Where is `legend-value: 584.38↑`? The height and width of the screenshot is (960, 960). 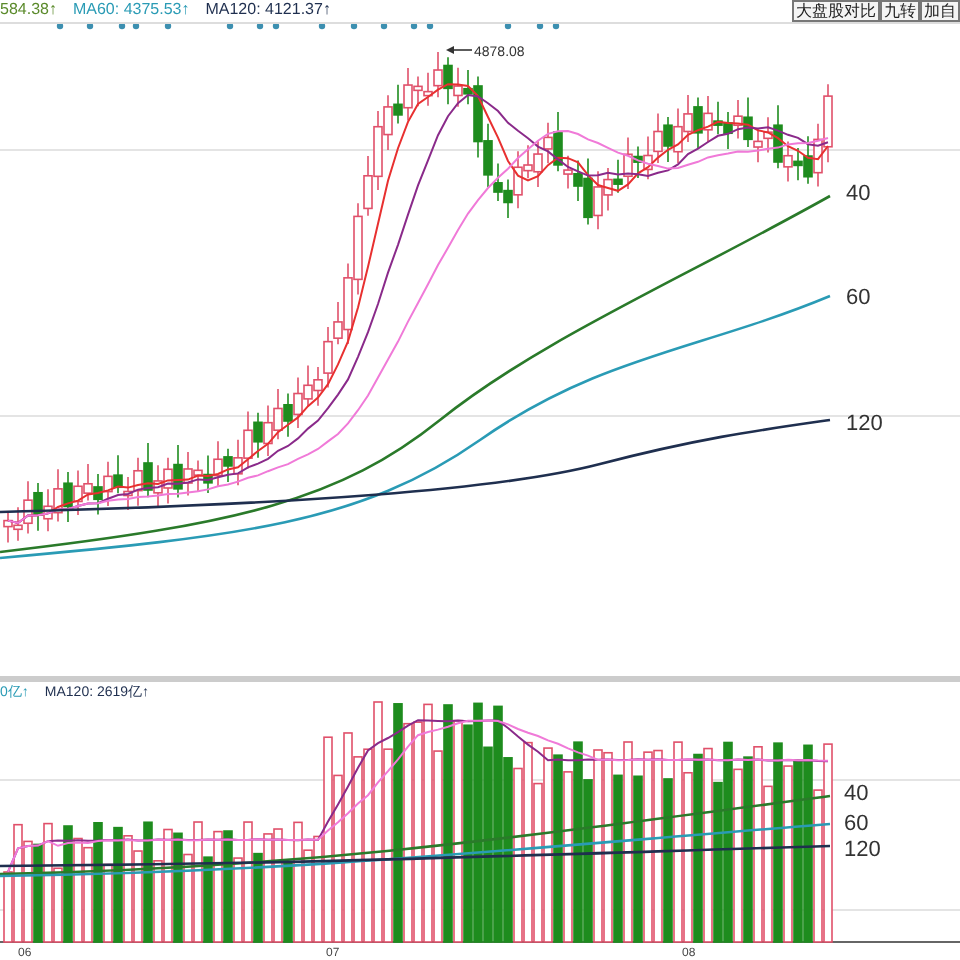 legend-value: 584.38↑ is located at coordinates (28, 10).